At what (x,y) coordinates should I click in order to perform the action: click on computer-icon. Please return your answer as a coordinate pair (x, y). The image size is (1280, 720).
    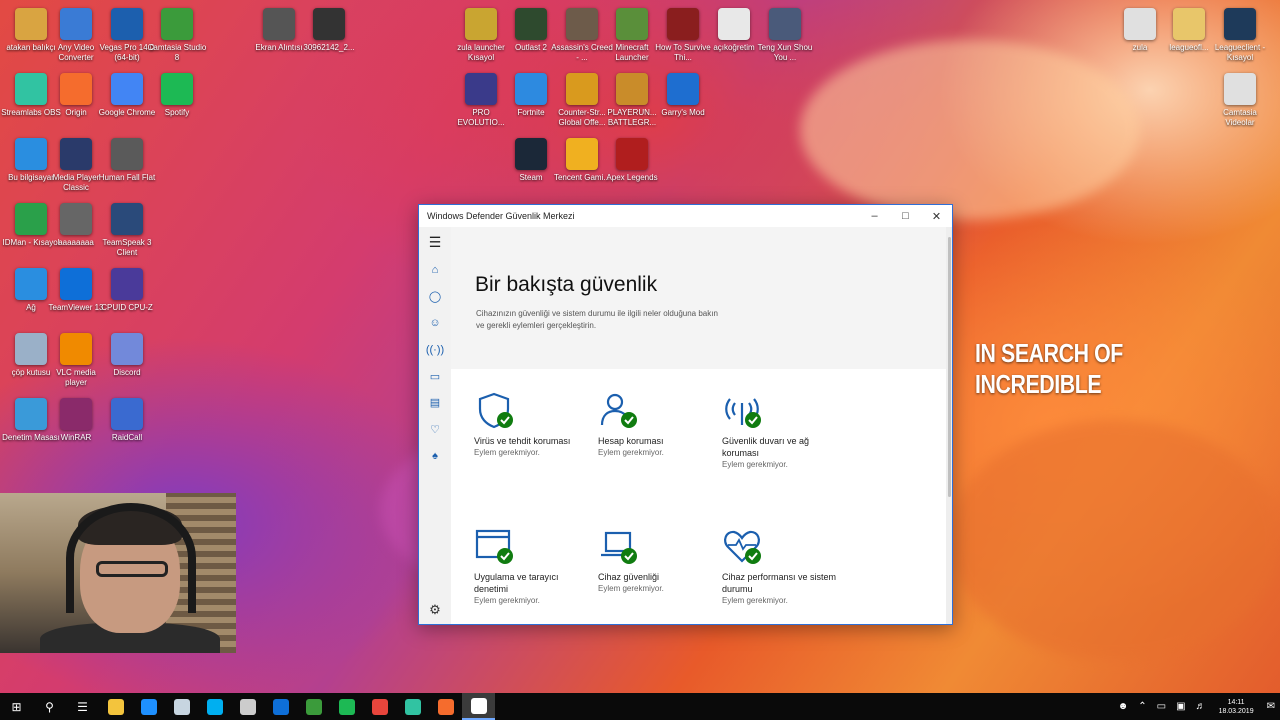
    Looking at the image, I should click on (31, 154).